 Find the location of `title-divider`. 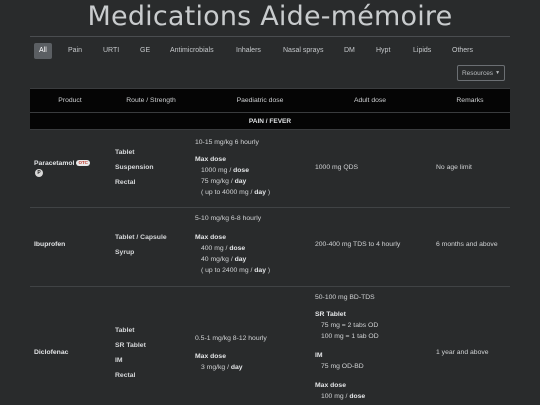

title-divider is located at coordinates (270, 36).